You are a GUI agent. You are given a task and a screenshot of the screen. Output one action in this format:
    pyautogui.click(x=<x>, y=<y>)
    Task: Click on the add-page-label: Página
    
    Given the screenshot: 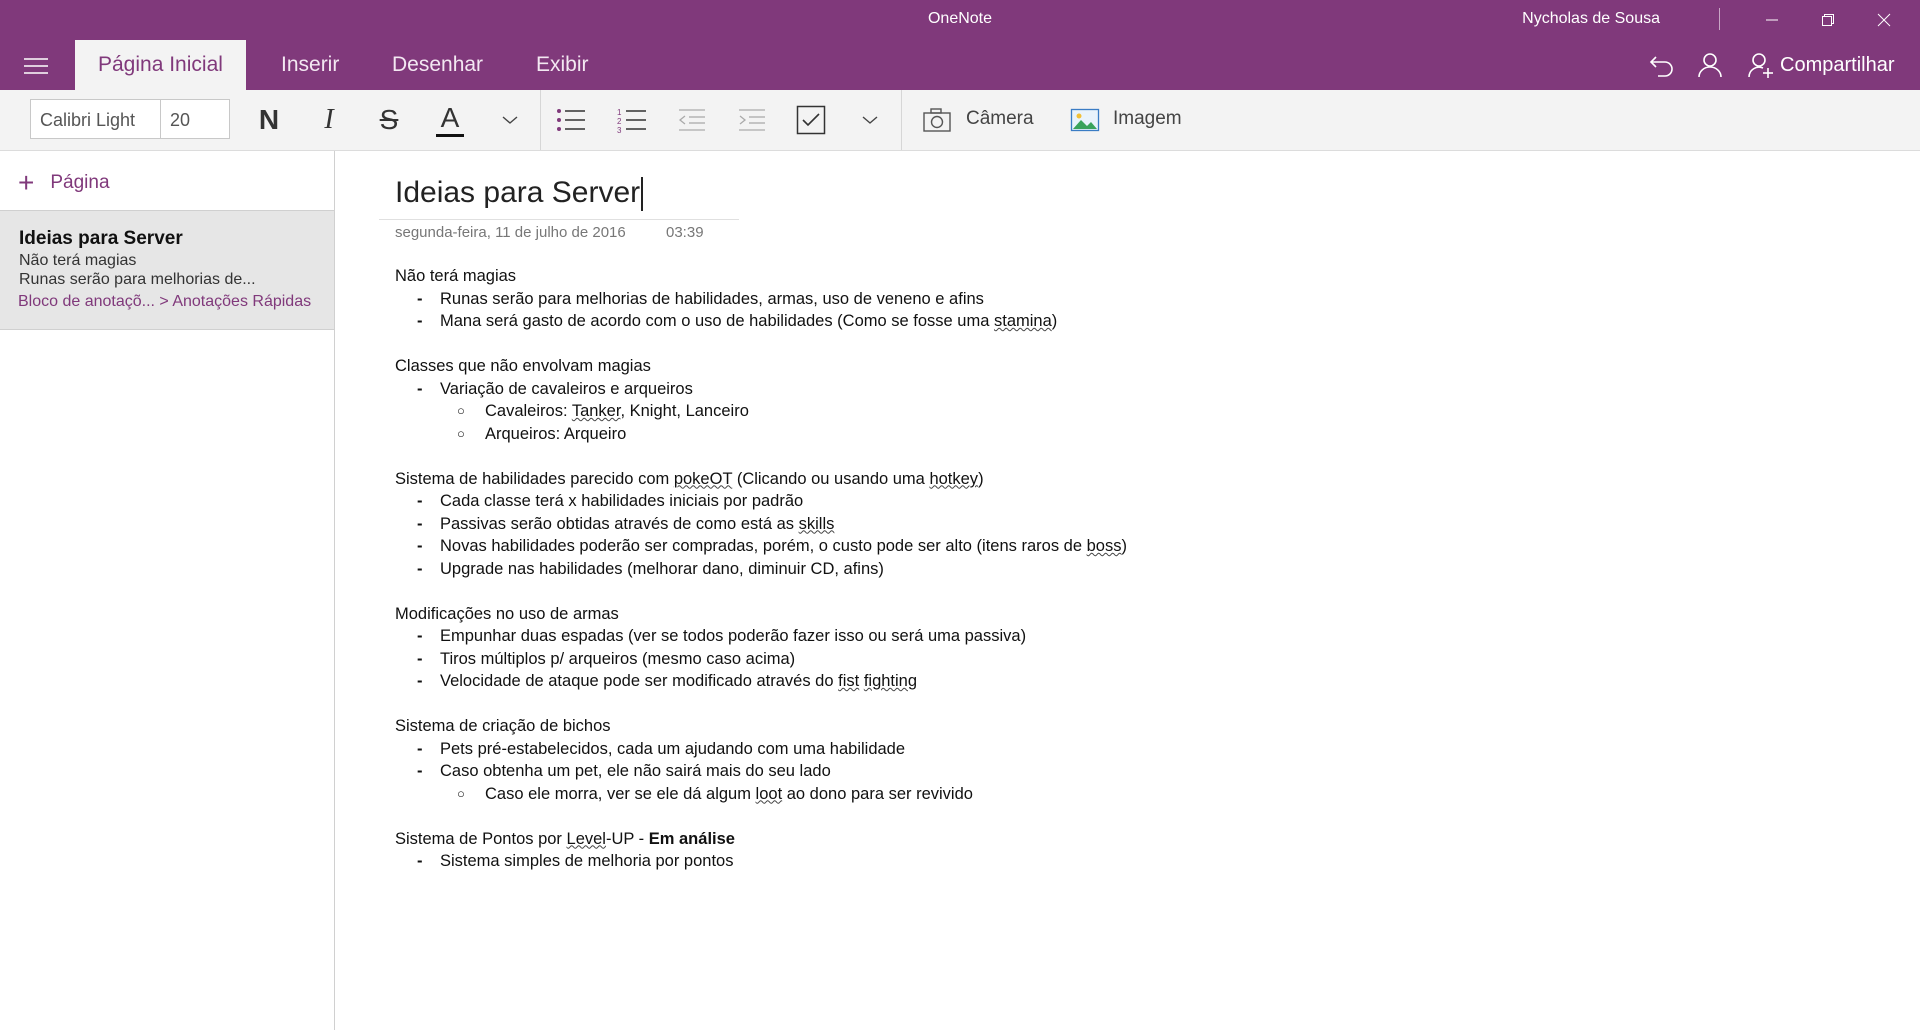 What is the action you would take?
    pyautogui.click(x=80, y=182)
    